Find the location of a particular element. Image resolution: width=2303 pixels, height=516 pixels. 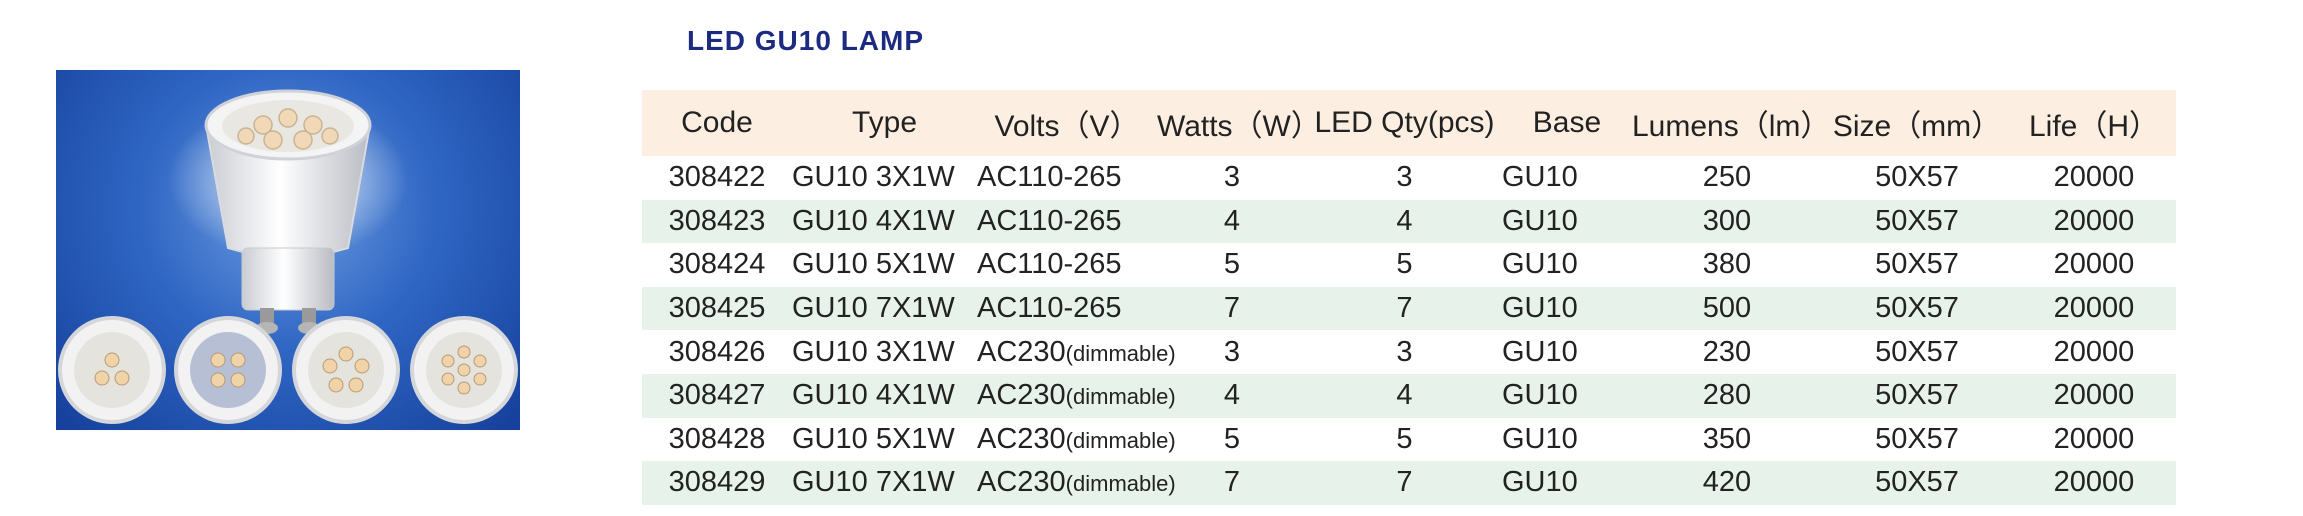

cell-lumens: 300 is located at coordinates (1727, 221).